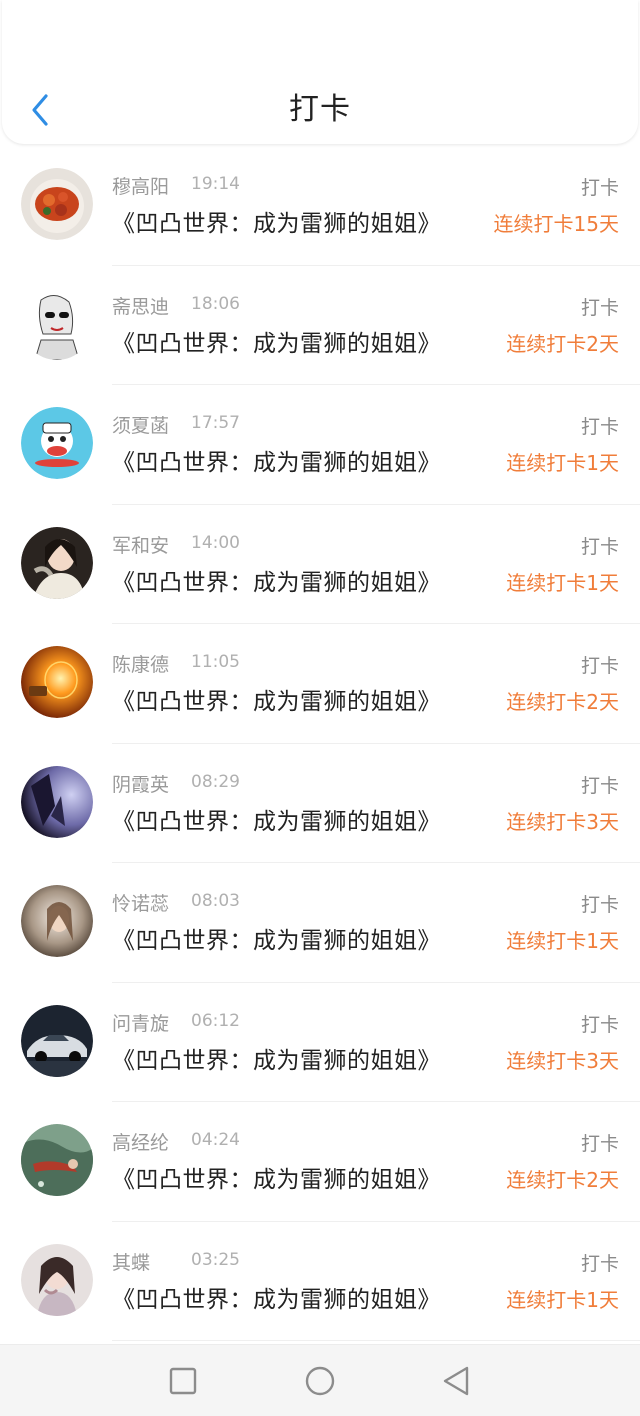  I want to click on circle-icon, so click(320, 1381).